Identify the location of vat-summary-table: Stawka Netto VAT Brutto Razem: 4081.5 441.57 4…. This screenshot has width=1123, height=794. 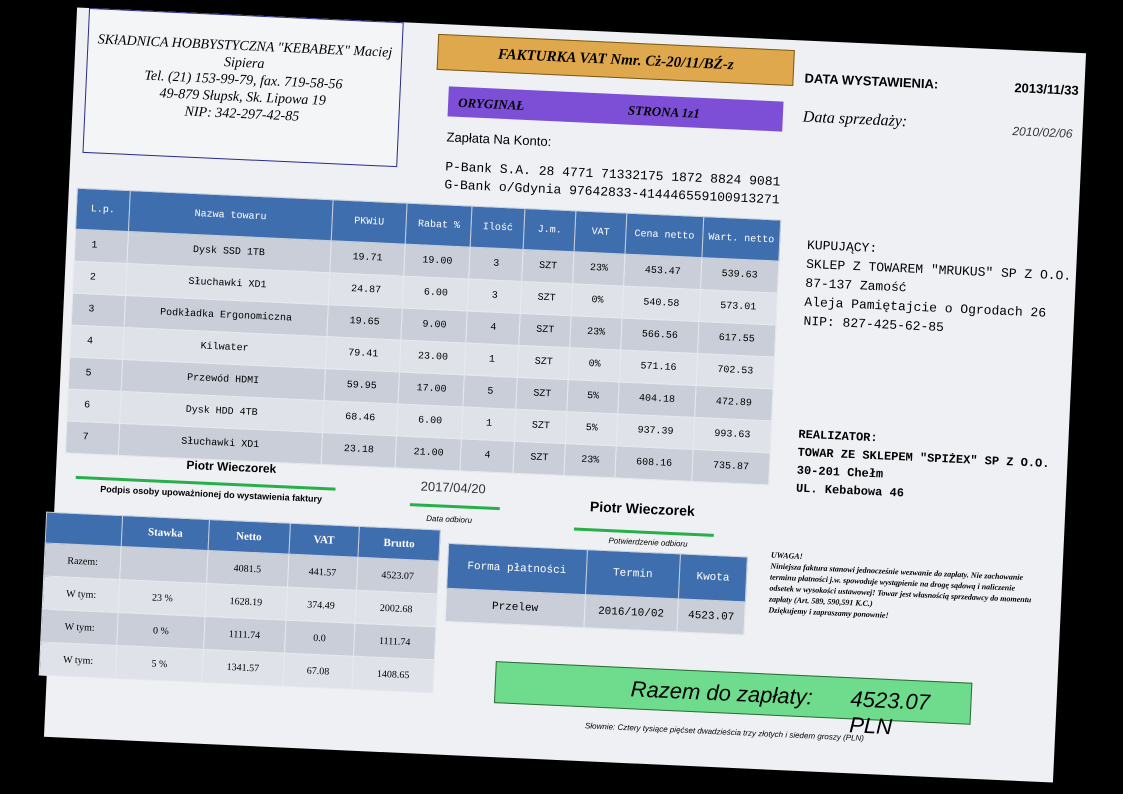
(240, 603).